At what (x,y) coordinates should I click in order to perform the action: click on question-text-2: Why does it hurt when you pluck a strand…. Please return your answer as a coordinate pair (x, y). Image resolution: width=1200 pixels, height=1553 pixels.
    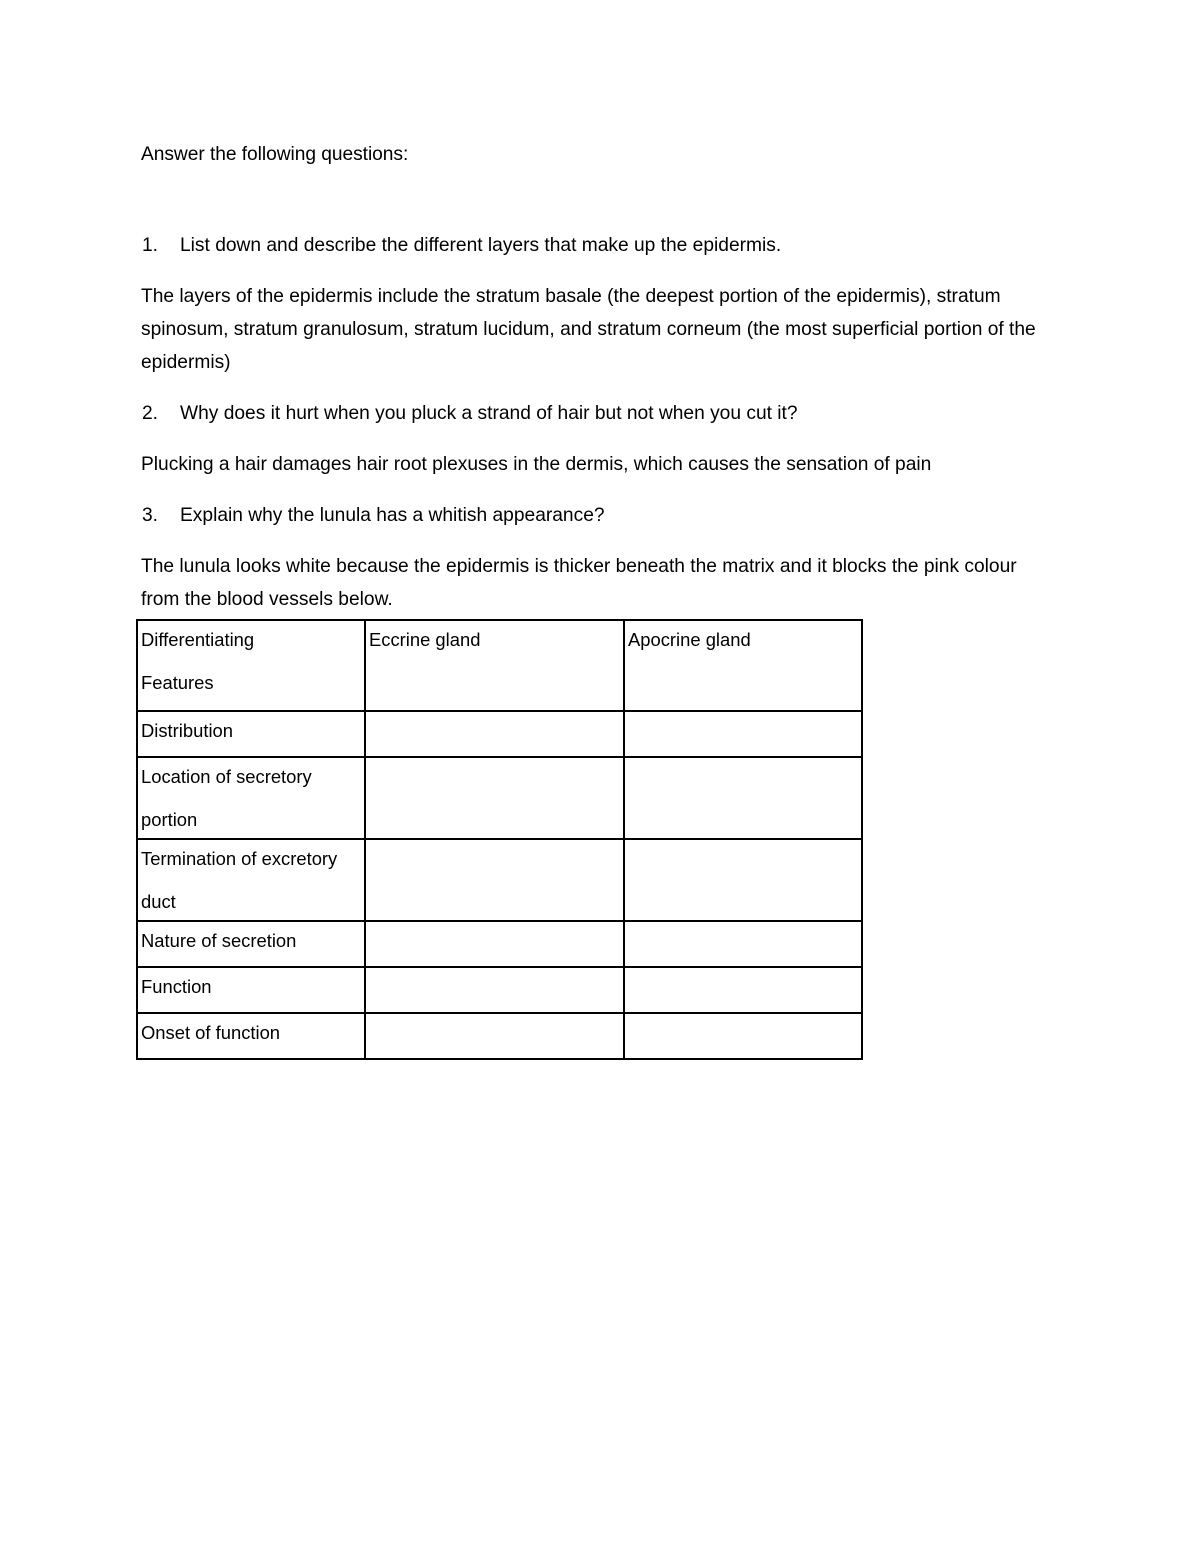
    Looking at the image, I should click on (489, 413).